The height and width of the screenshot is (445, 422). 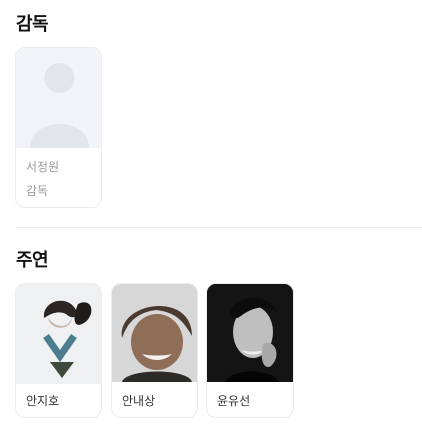 What do you see at coordinates (219, 227) in the screenshot?
I see `section-divider` at bounding box center [219, 227].